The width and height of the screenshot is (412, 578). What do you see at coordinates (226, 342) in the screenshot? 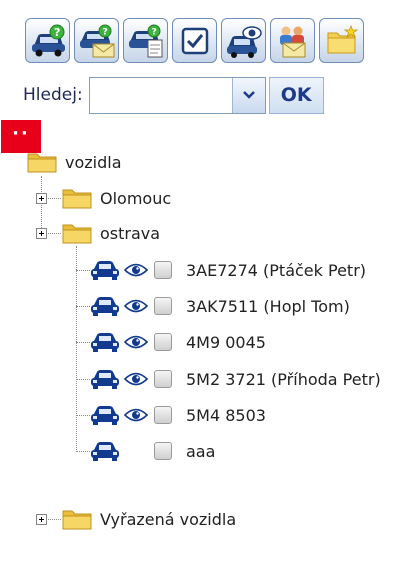
I see `vehicle-label: 4M9 0045` at bounding box center [226, 342].